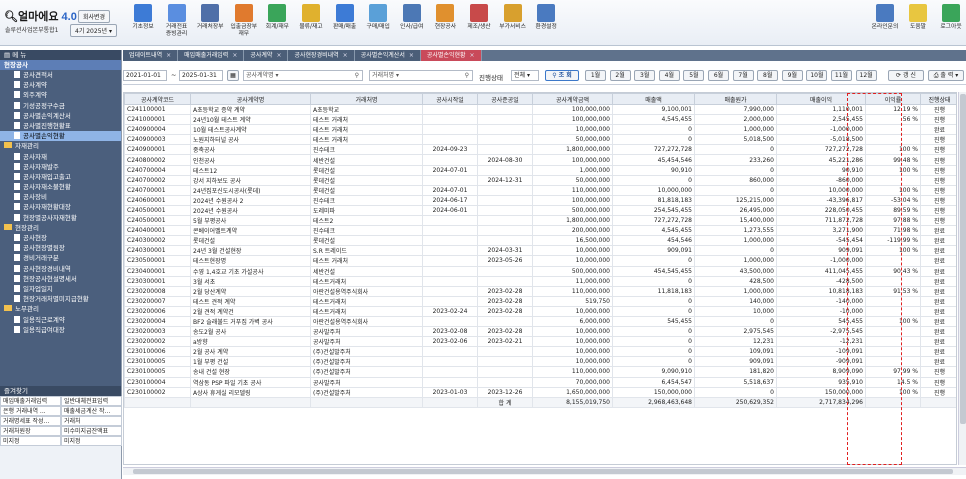 The height and width of the screenshot is (479, 966). Describe the element at coordinates (250, 99) in the screenshot. I see `column-header: 공사계약명` at that location.